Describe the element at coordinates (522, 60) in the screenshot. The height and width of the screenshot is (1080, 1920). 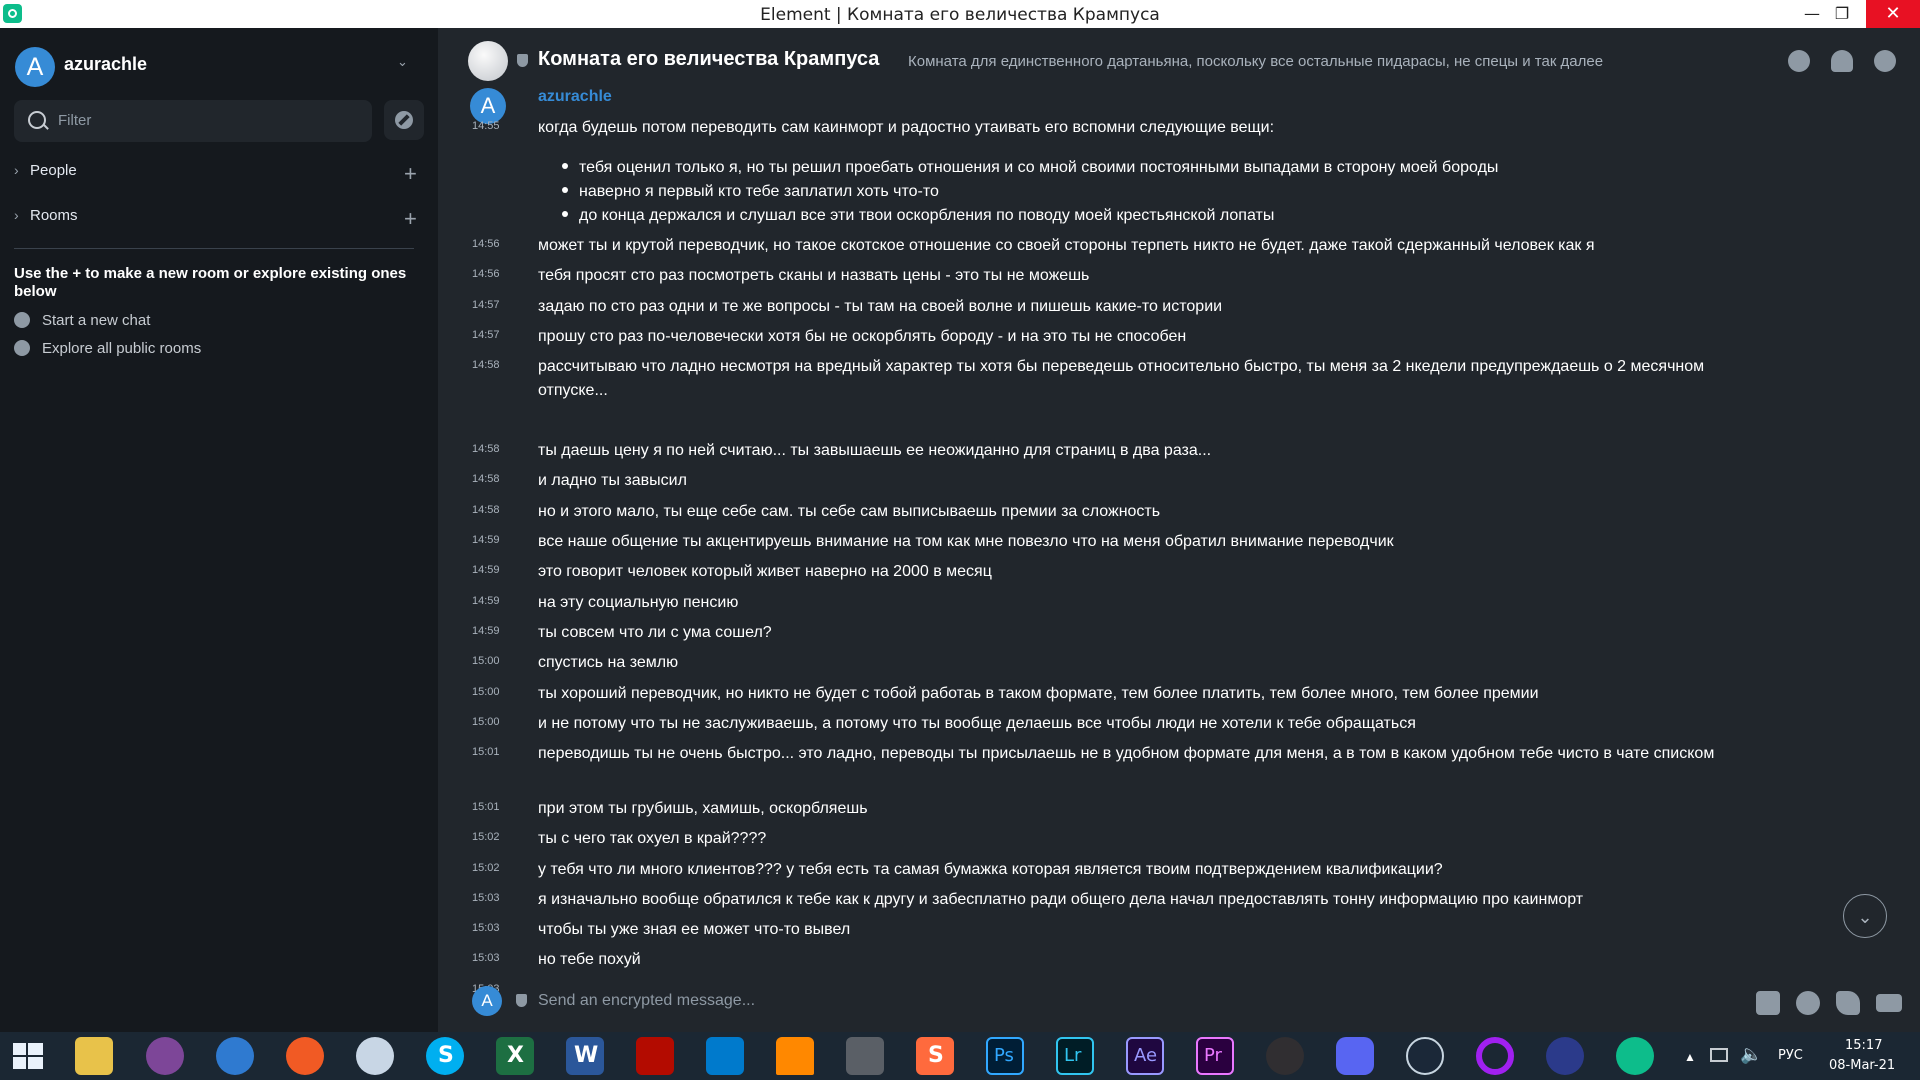
I see `shield-icon` at that location.